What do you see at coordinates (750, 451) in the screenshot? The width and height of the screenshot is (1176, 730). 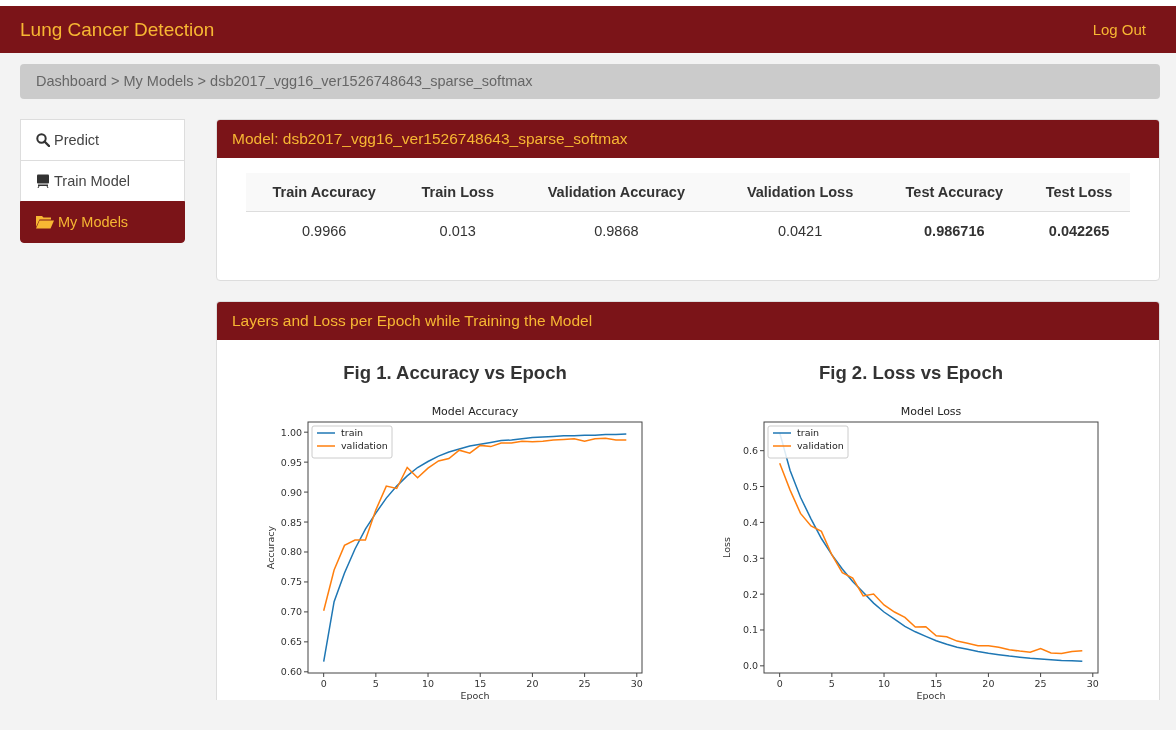 I see `tick-label: 0.6` at bounding box center [750, 451].